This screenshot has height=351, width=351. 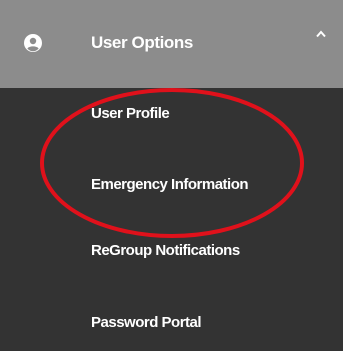 What do you see at coordinates (170, 185) in the screenshot?
I see `menu-item-emergency-information: Emergency Information` at bounding box center [170, 185].